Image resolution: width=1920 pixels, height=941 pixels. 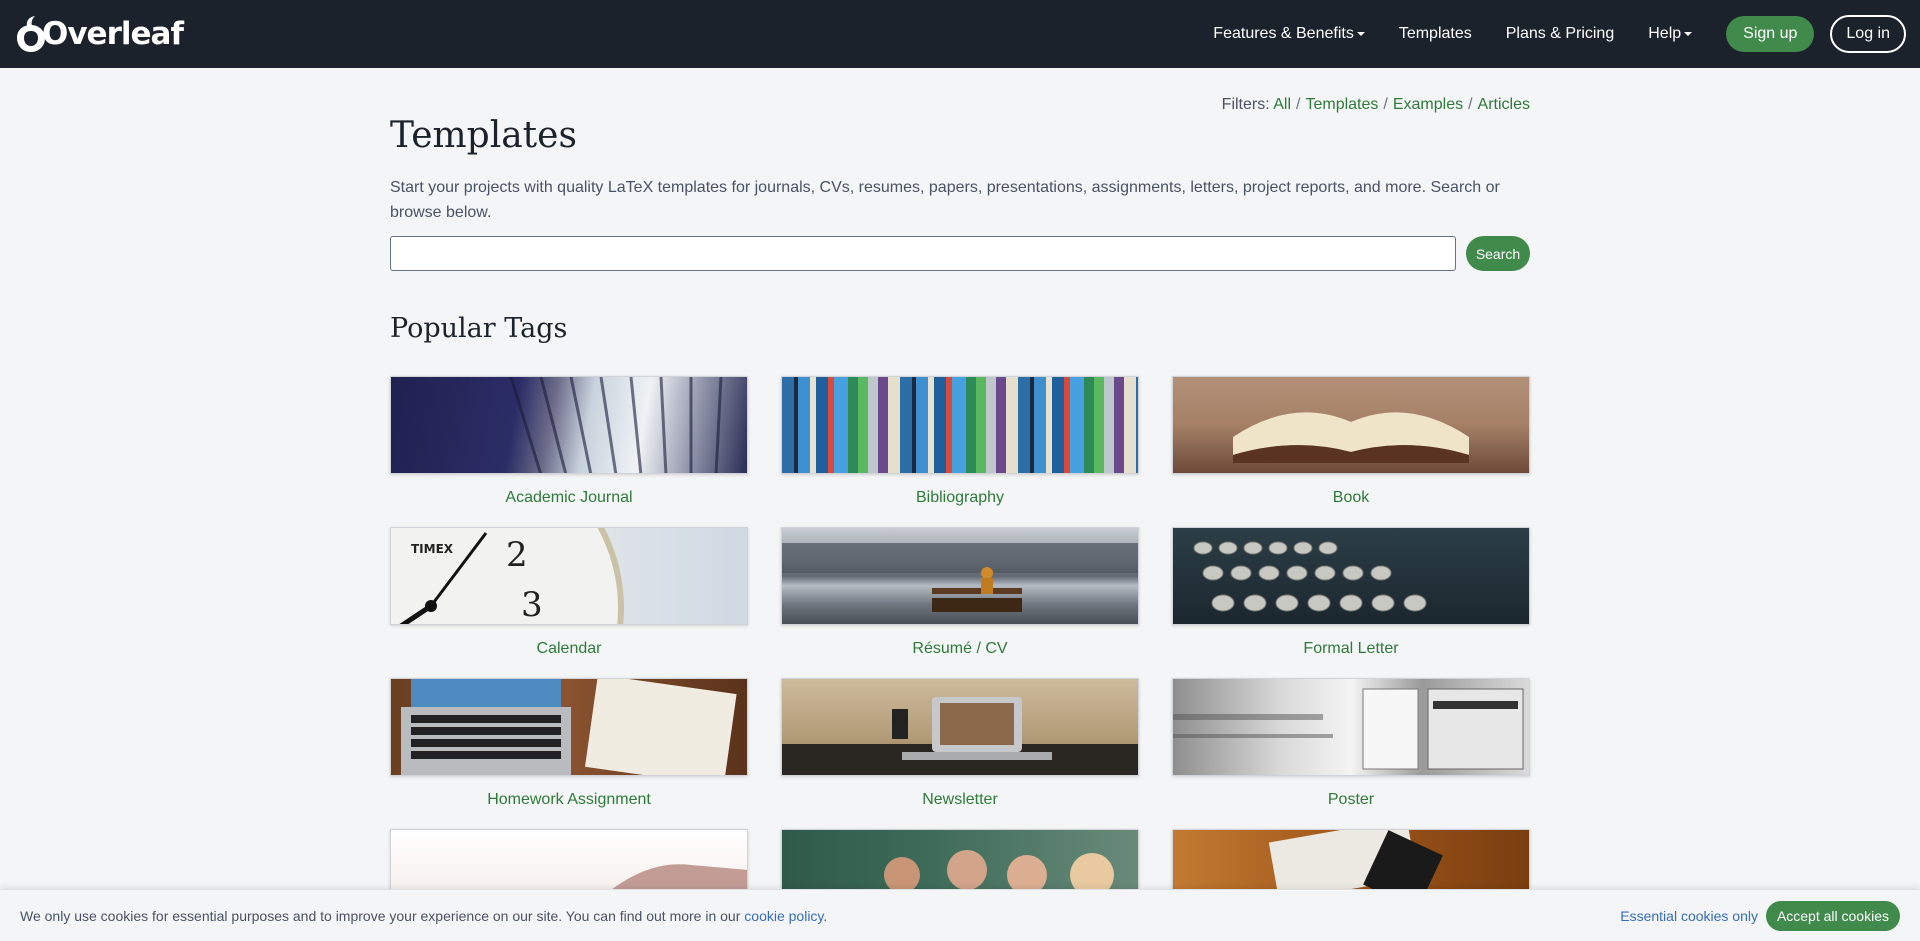 I want to click on svg-text: TIMEX, so click(x=432, y=549).